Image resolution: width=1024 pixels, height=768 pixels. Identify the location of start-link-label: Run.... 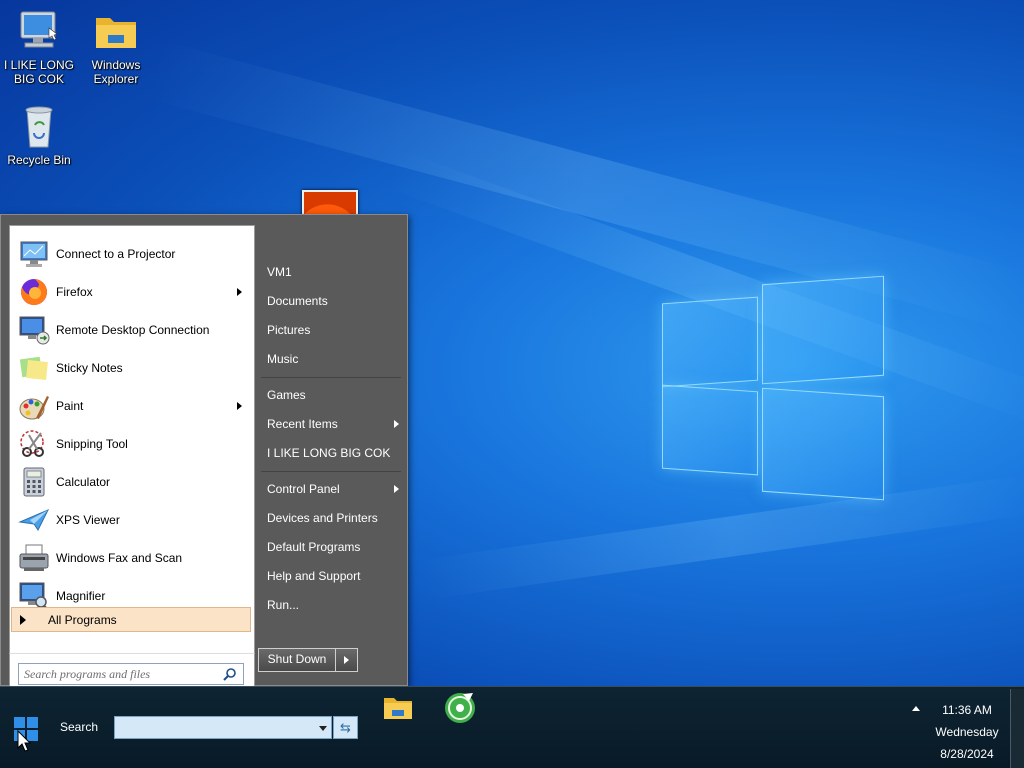
(283, 605).